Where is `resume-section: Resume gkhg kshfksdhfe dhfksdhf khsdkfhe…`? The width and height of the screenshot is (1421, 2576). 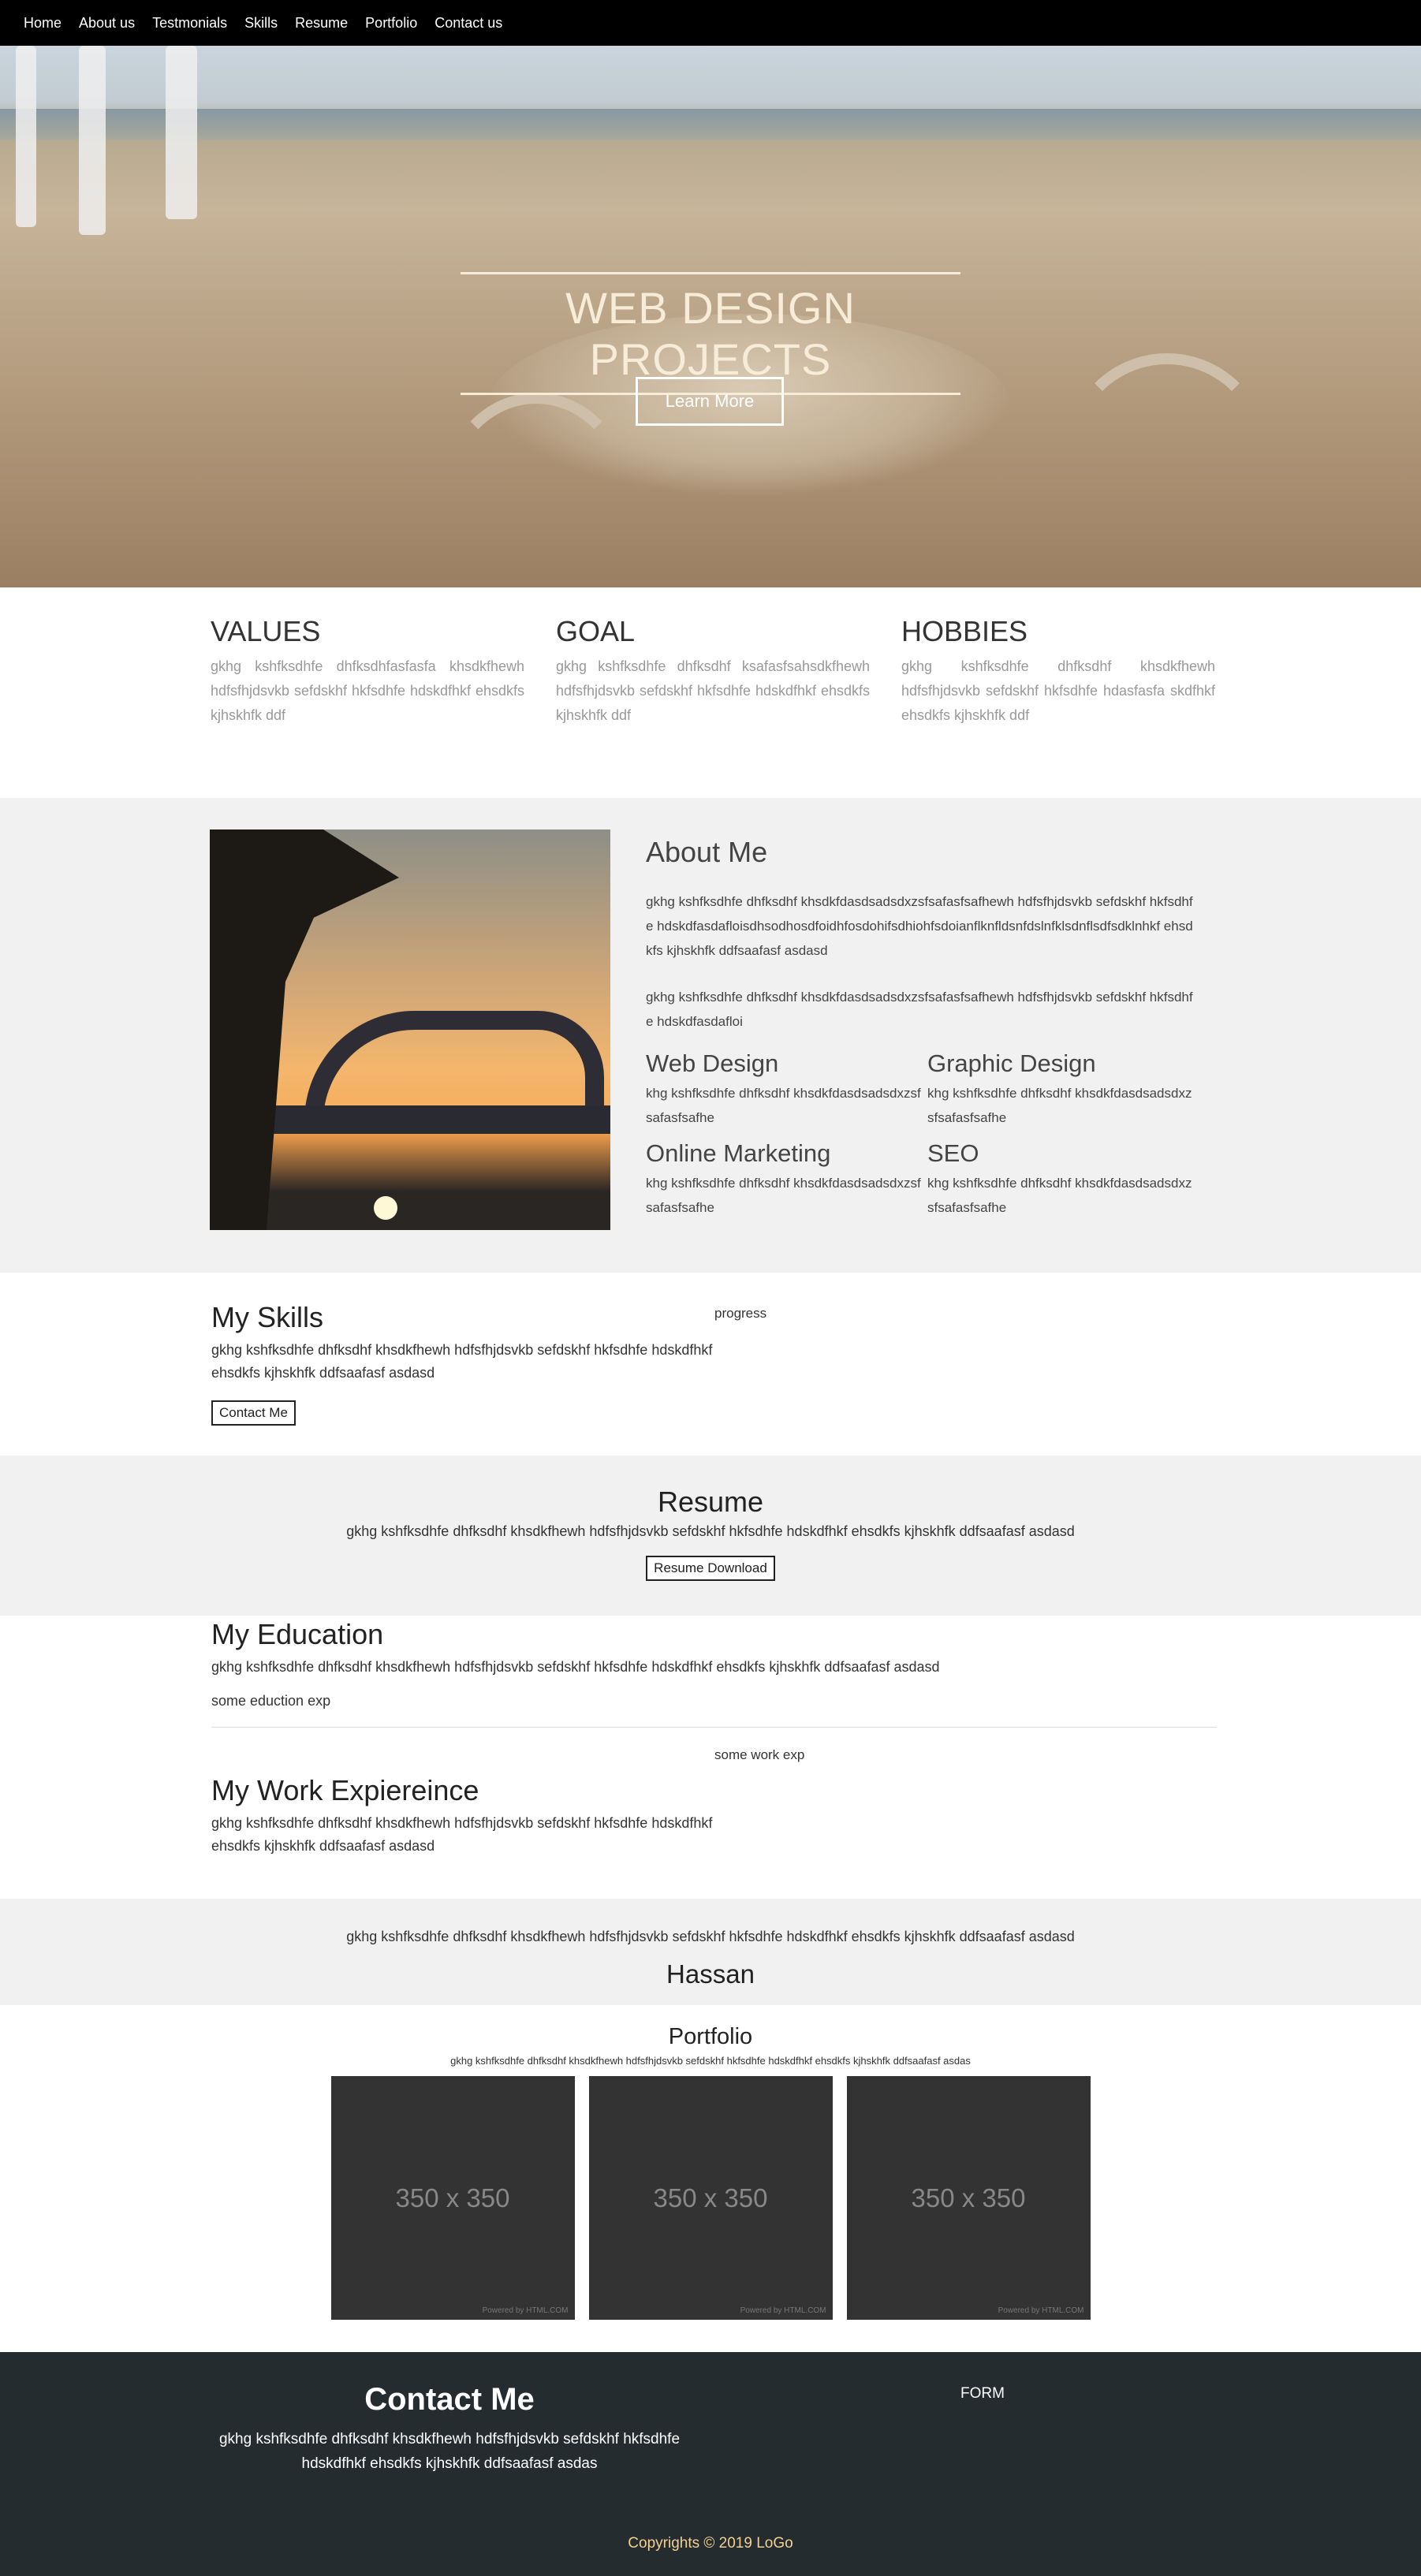
resume-section: Resume gkhg kshfksdhfe dhfksdhf khsdkfhe… is located at coordinates (710, 1536).